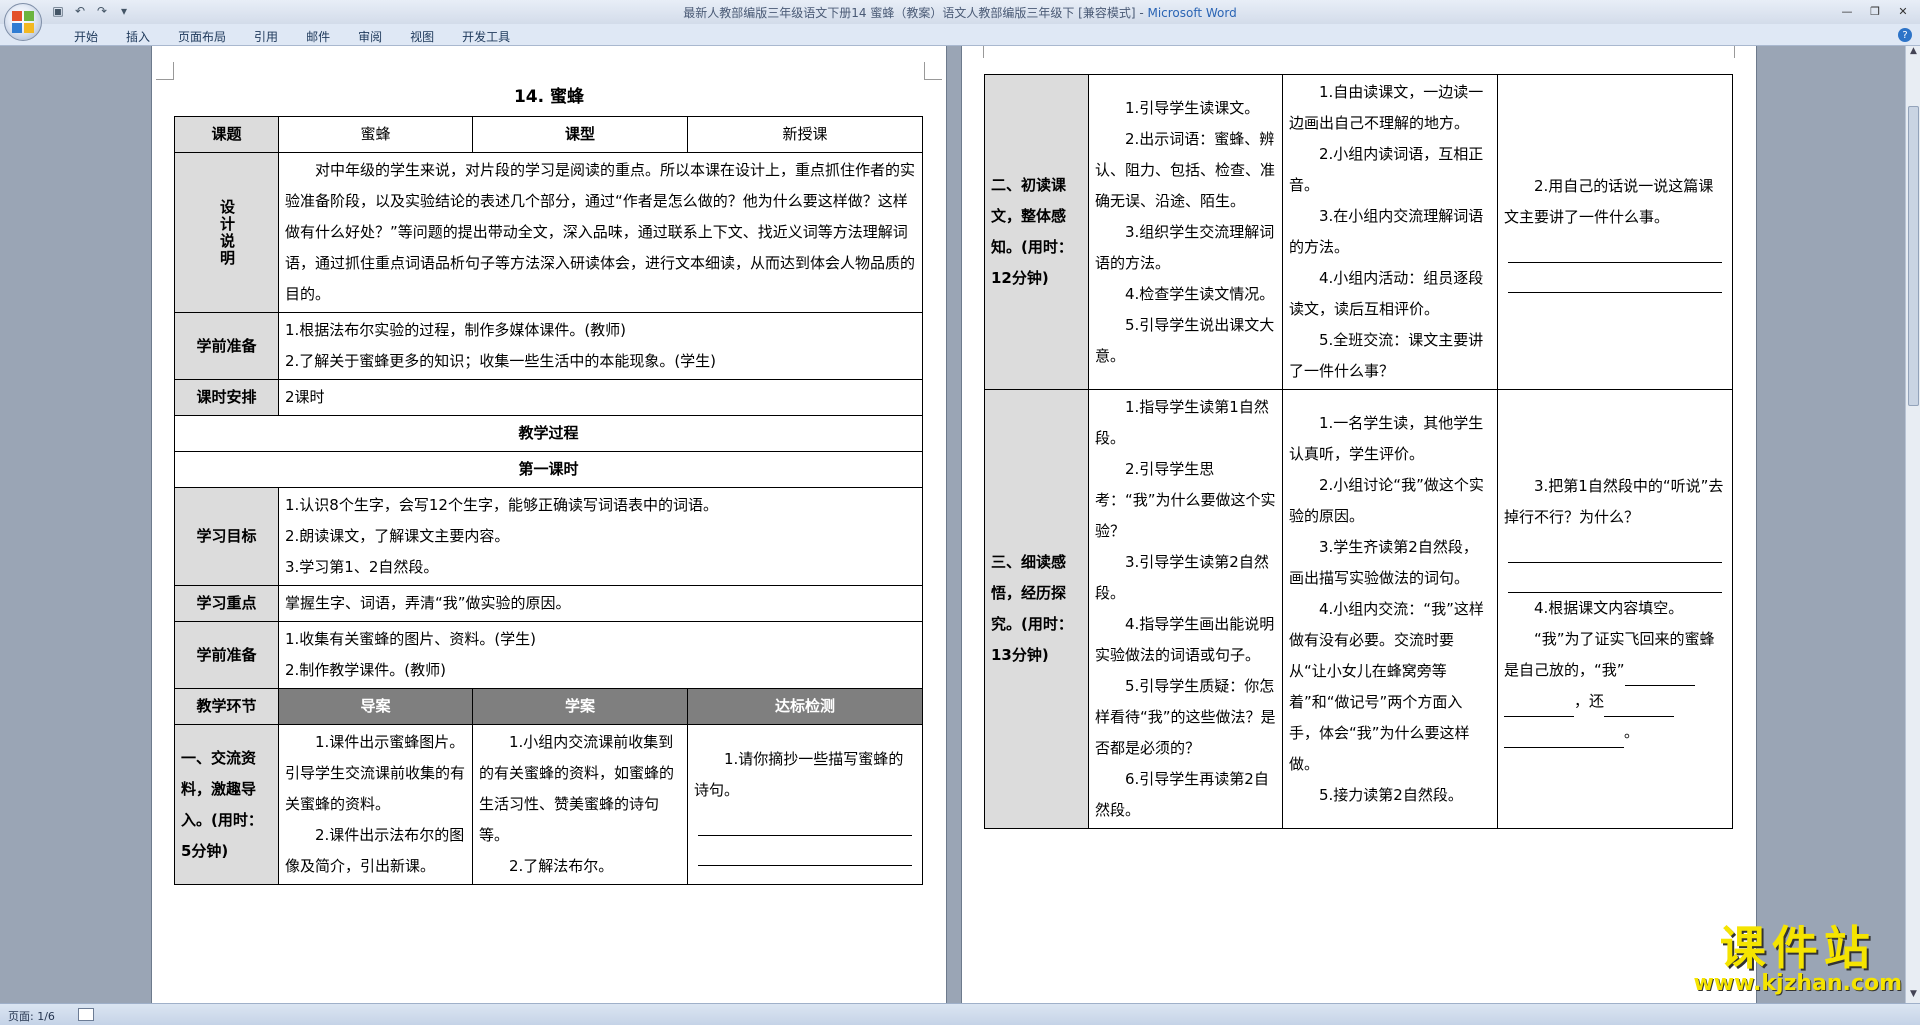 The height and width of the screenshot is (1025, 1920). Describe the element at coordinates (600, 397) in the screenshot. I see `schedule-value: 2课时` at that location.